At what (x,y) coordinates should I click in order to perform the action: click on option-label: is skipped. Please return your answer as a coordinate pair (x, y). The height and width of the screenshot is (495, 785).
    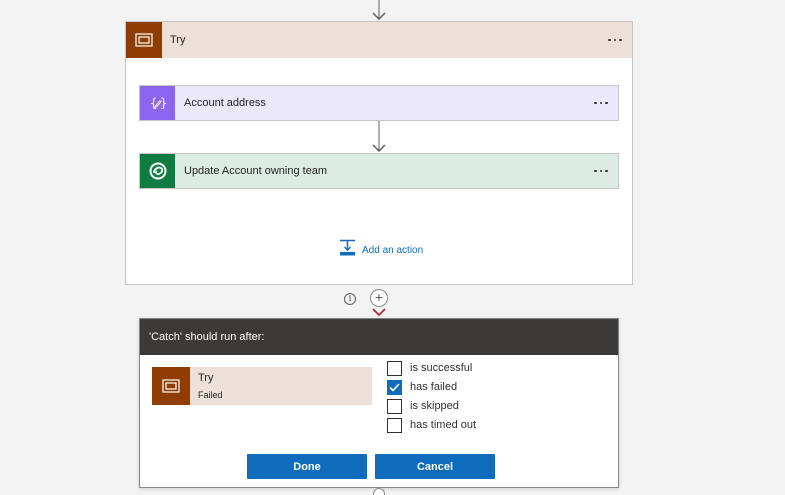
    Looking at the image, I should click on (434, 406).